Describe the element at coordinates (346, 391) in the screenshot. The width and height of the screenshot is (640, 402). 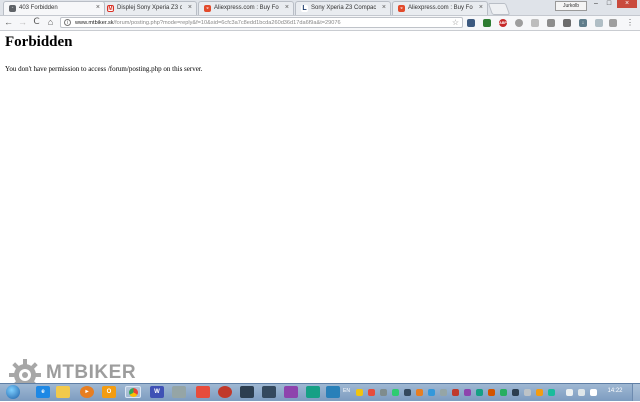
I see `language-indicator: EN` at that location.